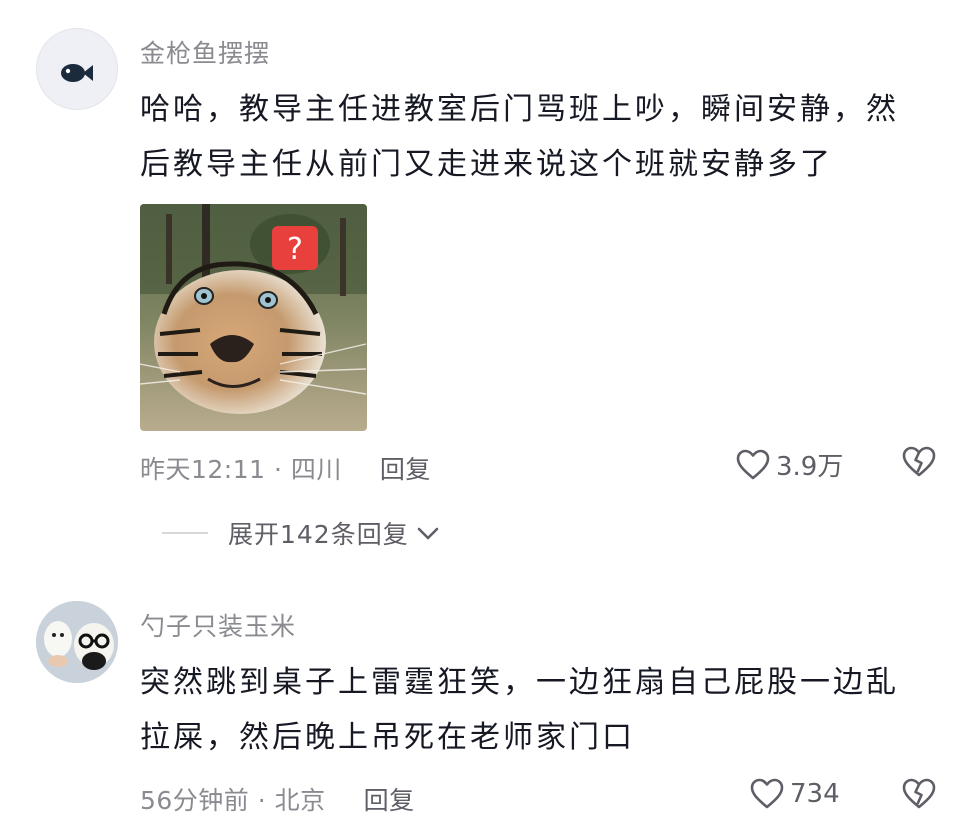 This screenshot has width=980, height=821. Describe the element at coordinates (295, 249) in the screenshot. I see `question-badge: ?` at that location.